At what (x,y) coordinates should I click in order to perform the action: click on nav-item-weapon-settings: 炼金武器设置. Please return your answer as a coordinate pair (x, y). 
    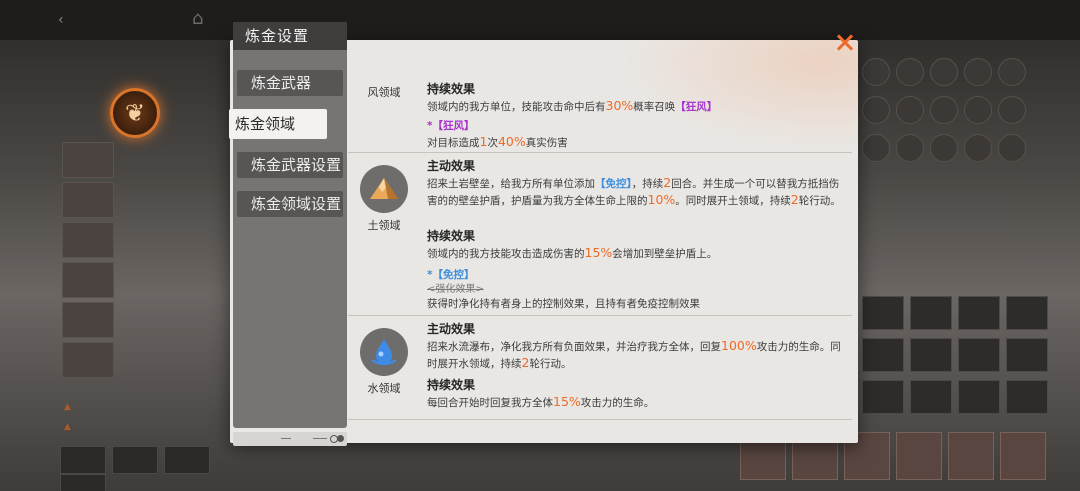
    Looking at the image, I should click on (290, 165).